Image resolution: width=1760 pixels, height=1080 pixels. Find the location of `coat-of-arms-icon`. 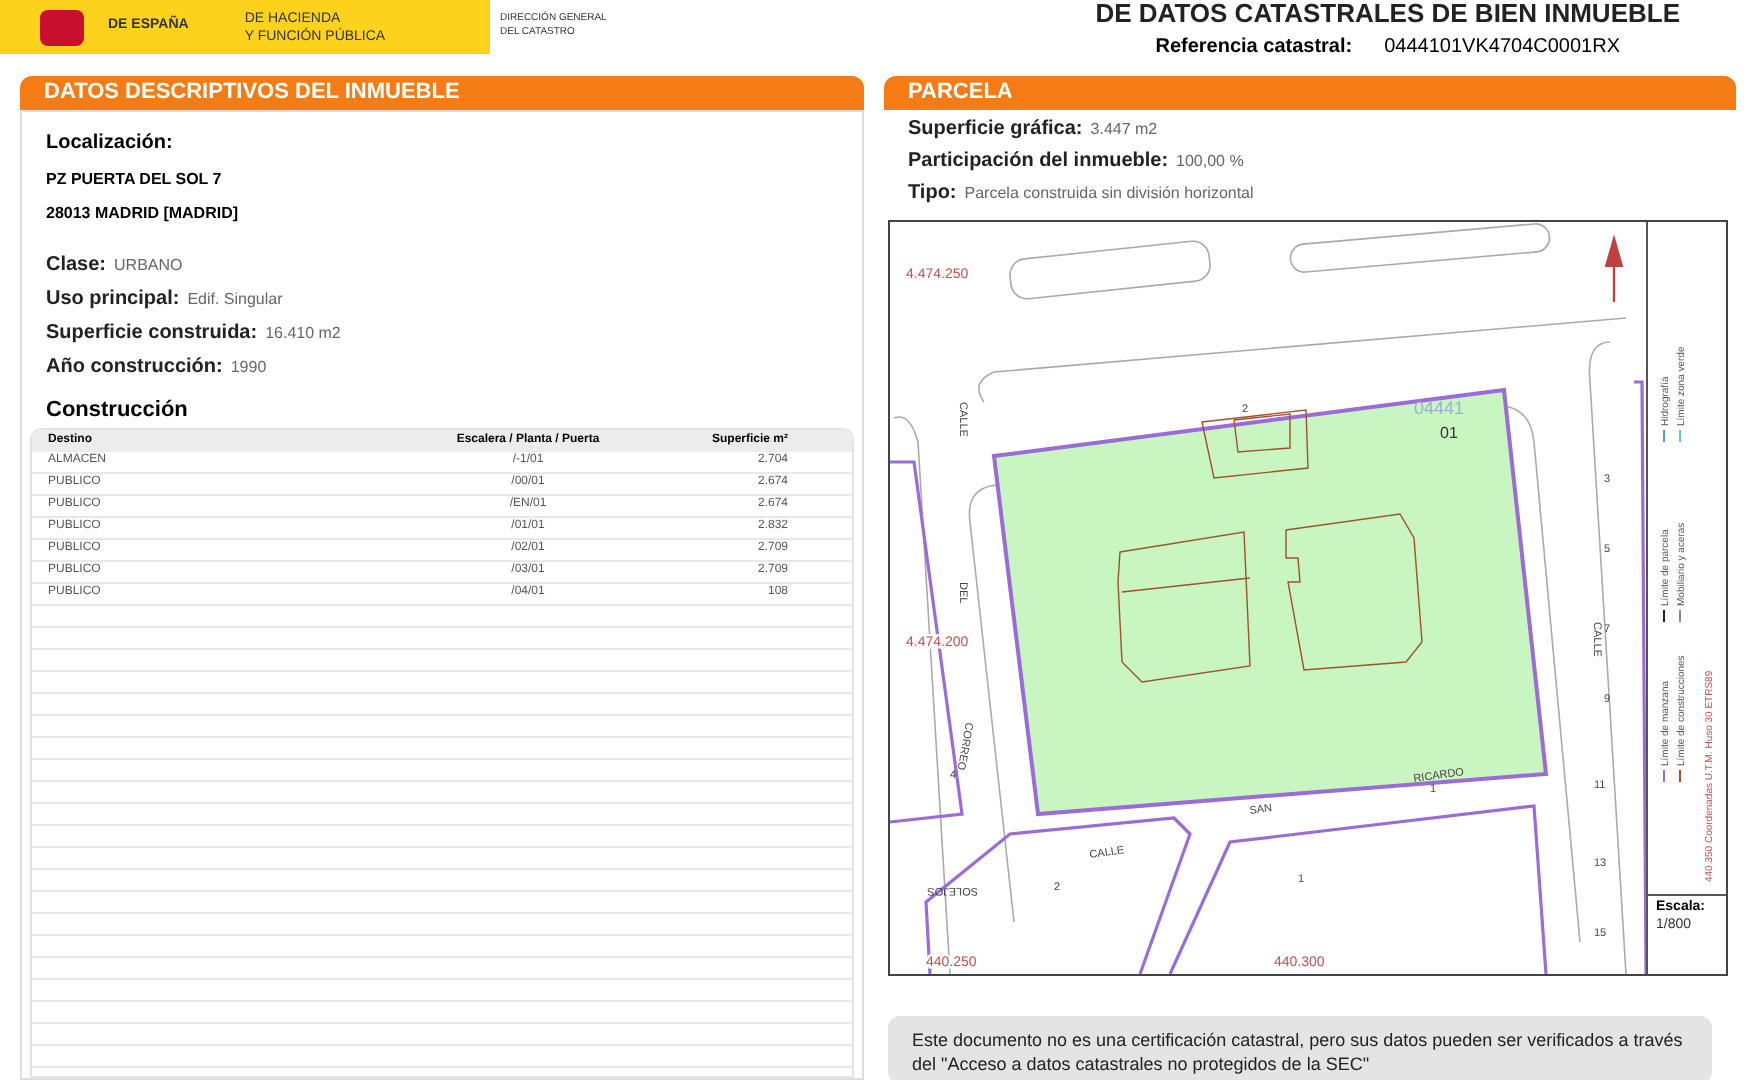

coat-of-arms-icon is located at coordinates (62, 27).